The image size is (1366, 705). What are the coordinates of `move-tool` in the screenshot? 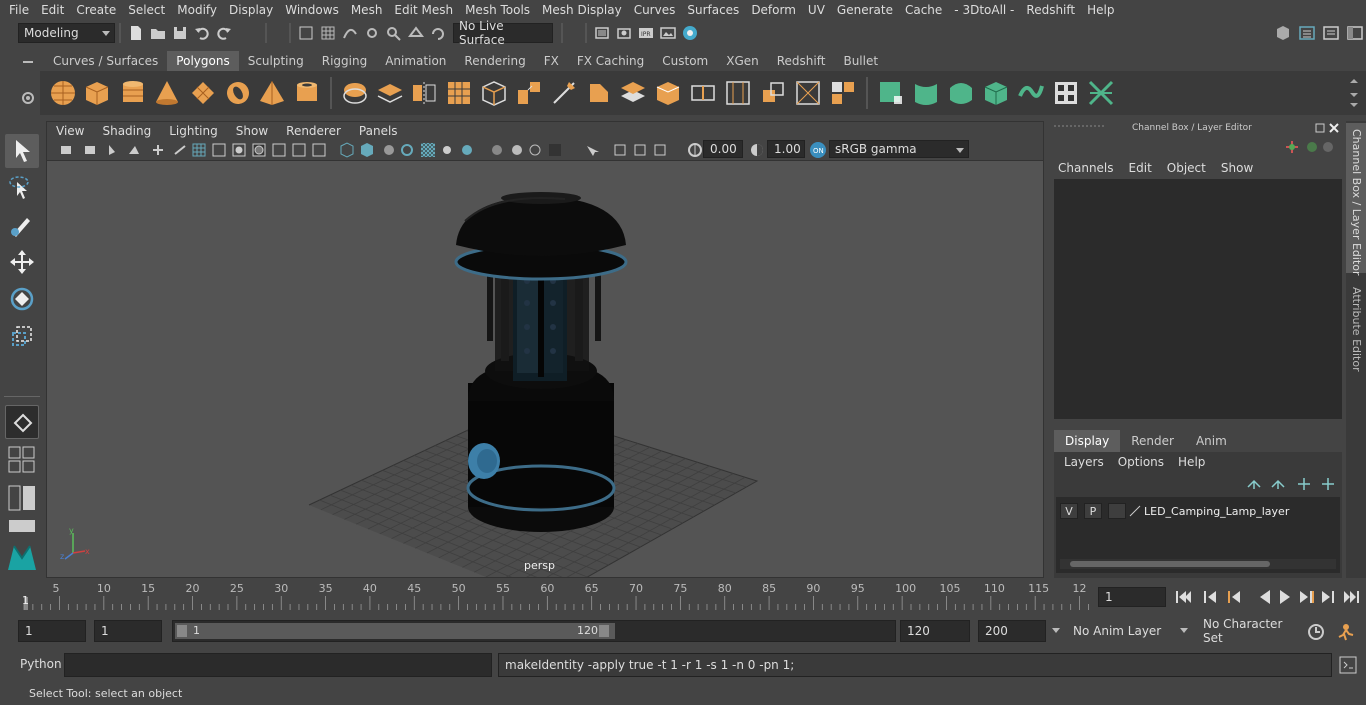 It's located at (22, 262).